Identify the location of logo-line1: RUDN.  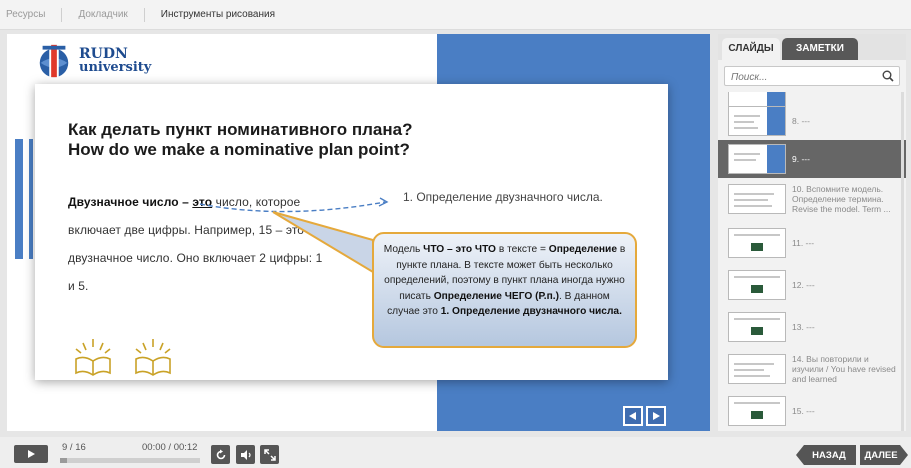
(103, 54).